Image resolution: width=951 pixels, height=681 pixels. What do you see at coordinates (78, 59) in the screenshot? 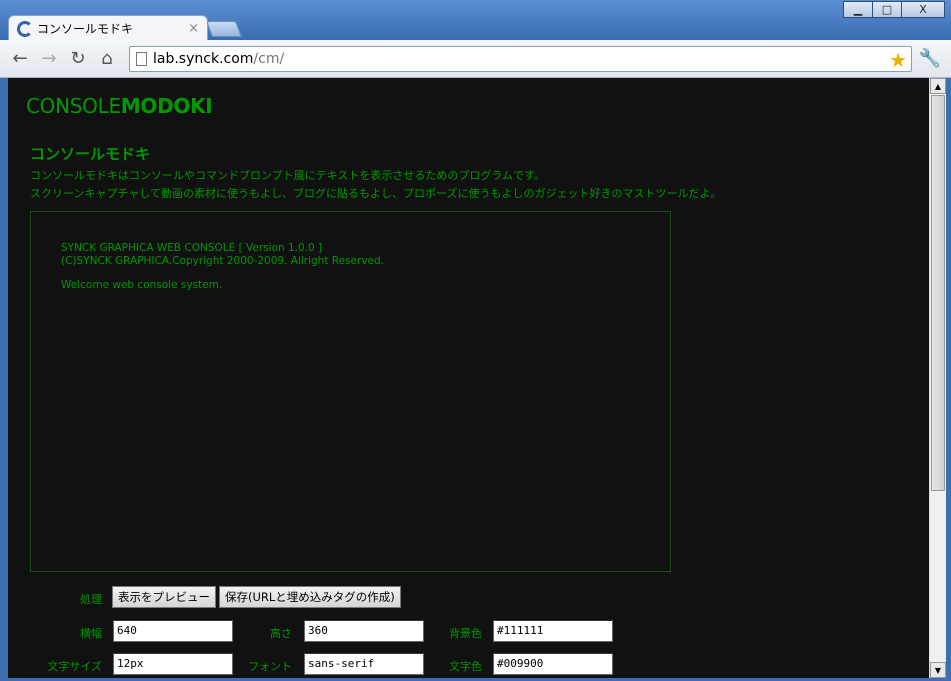
I see `reload-button-icon: ↻` at bounding box center [78, 59].